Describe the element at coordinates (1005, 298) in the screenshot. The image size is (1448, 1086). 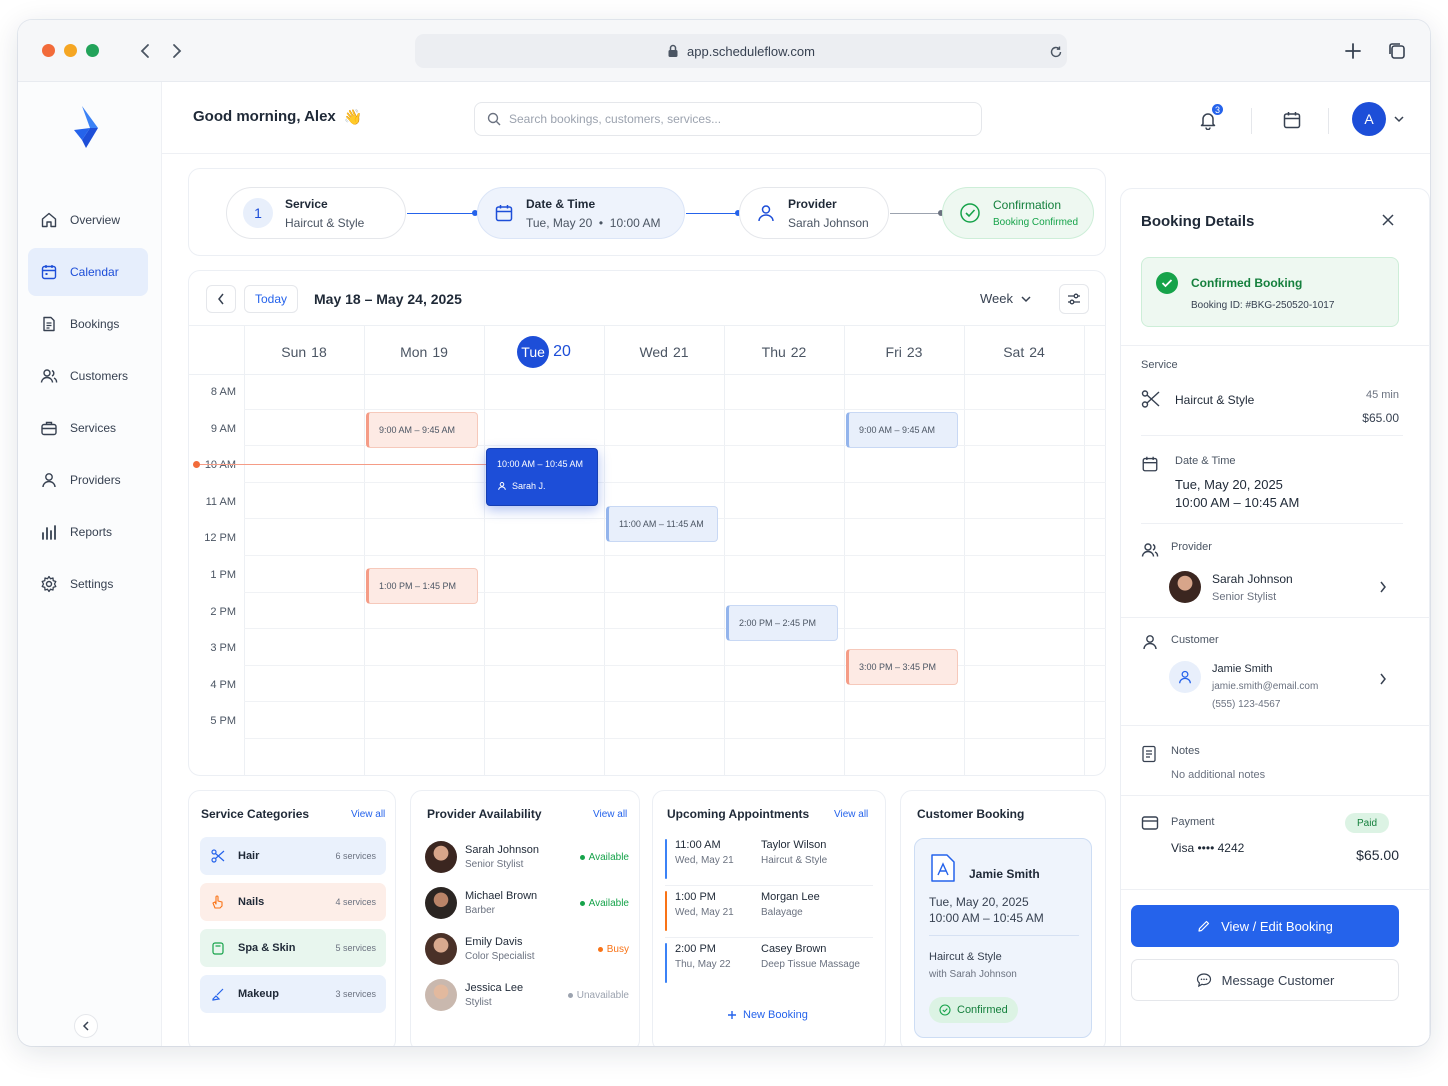
I see `view-selector: Week` at that location.